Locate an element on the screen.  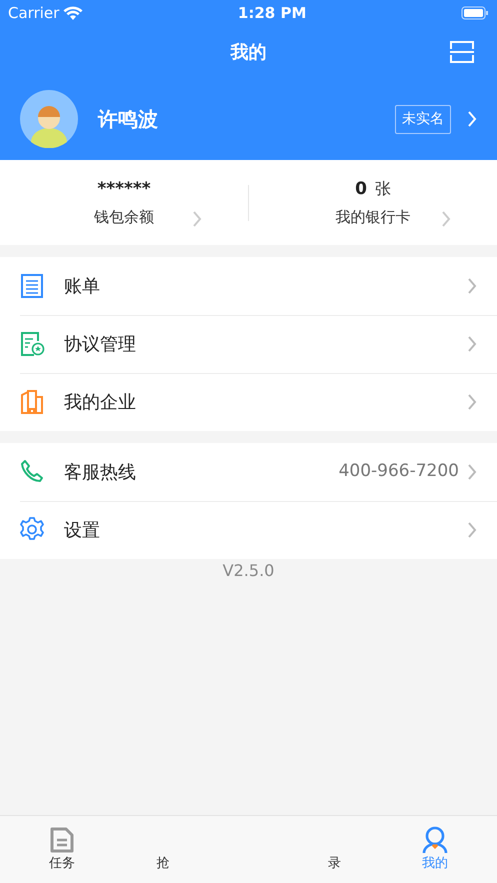
stat-item: 0 张 我的银行卡 is located at coordinates (373, 203).